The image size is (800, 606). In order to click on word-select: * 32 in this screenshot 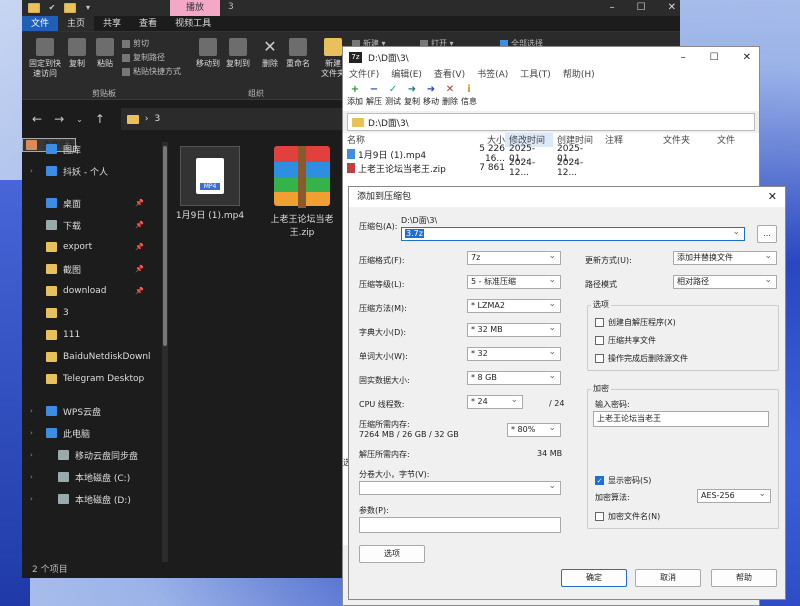, I will do `click(514, 353)`.